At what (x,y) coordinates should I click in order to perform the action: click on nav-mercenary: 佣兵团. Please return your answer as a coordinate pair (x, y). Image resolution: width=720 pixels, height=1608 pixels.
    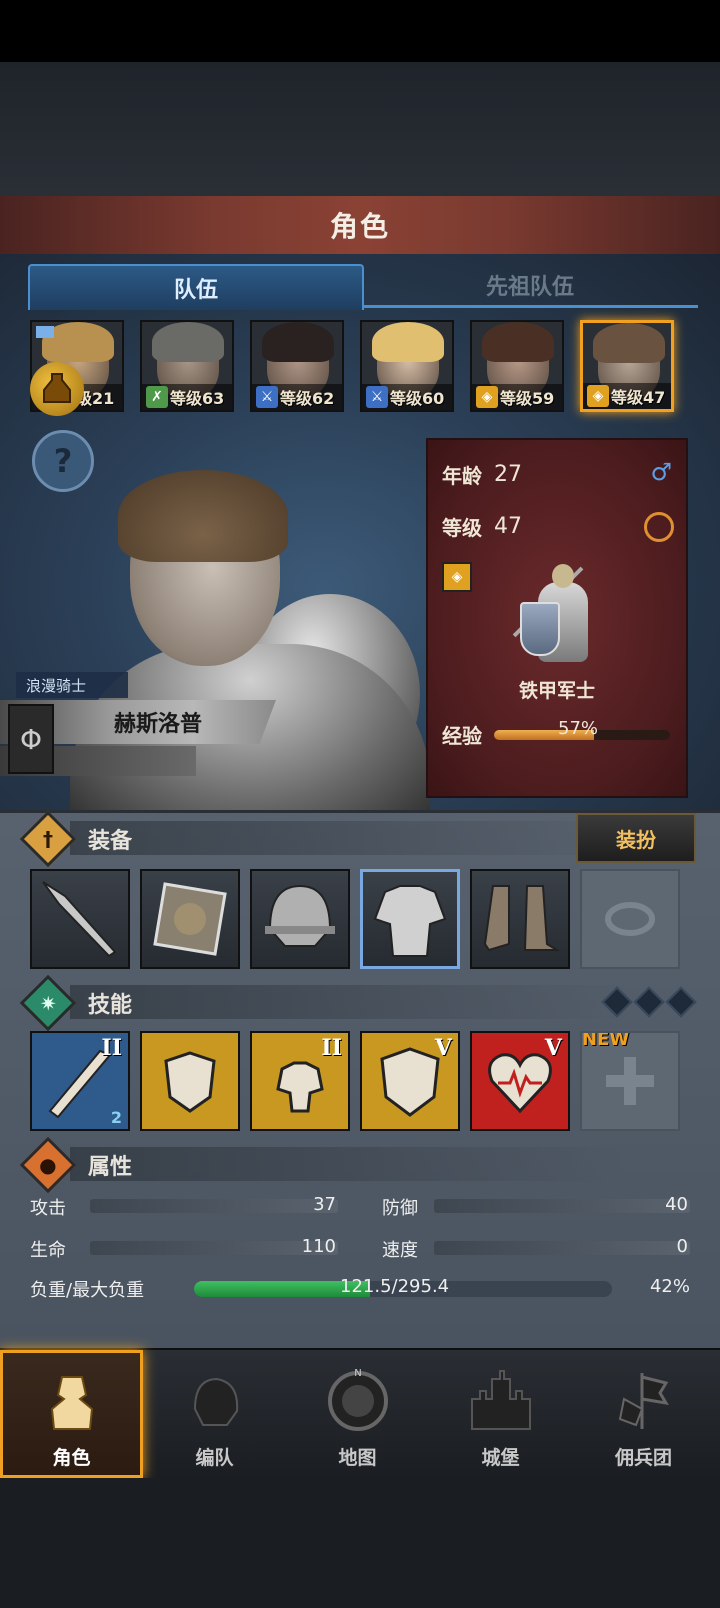
    Looking at the image, I should click on (643, 1414).